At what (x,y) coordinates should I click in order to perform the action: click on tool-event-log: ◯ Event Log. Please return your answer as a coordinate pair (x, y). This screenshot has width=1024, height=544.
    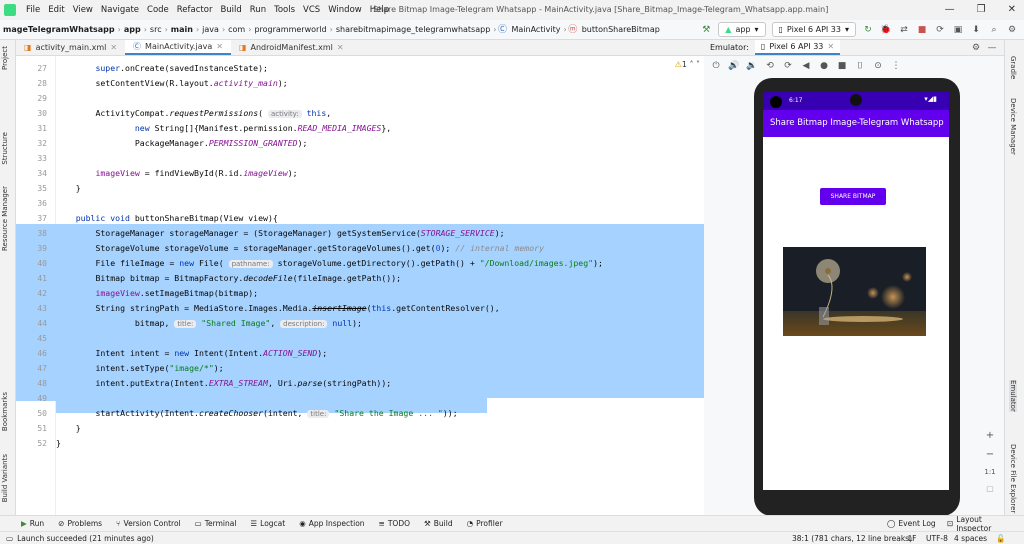
    Looking at the image, I should click on (911, 523).